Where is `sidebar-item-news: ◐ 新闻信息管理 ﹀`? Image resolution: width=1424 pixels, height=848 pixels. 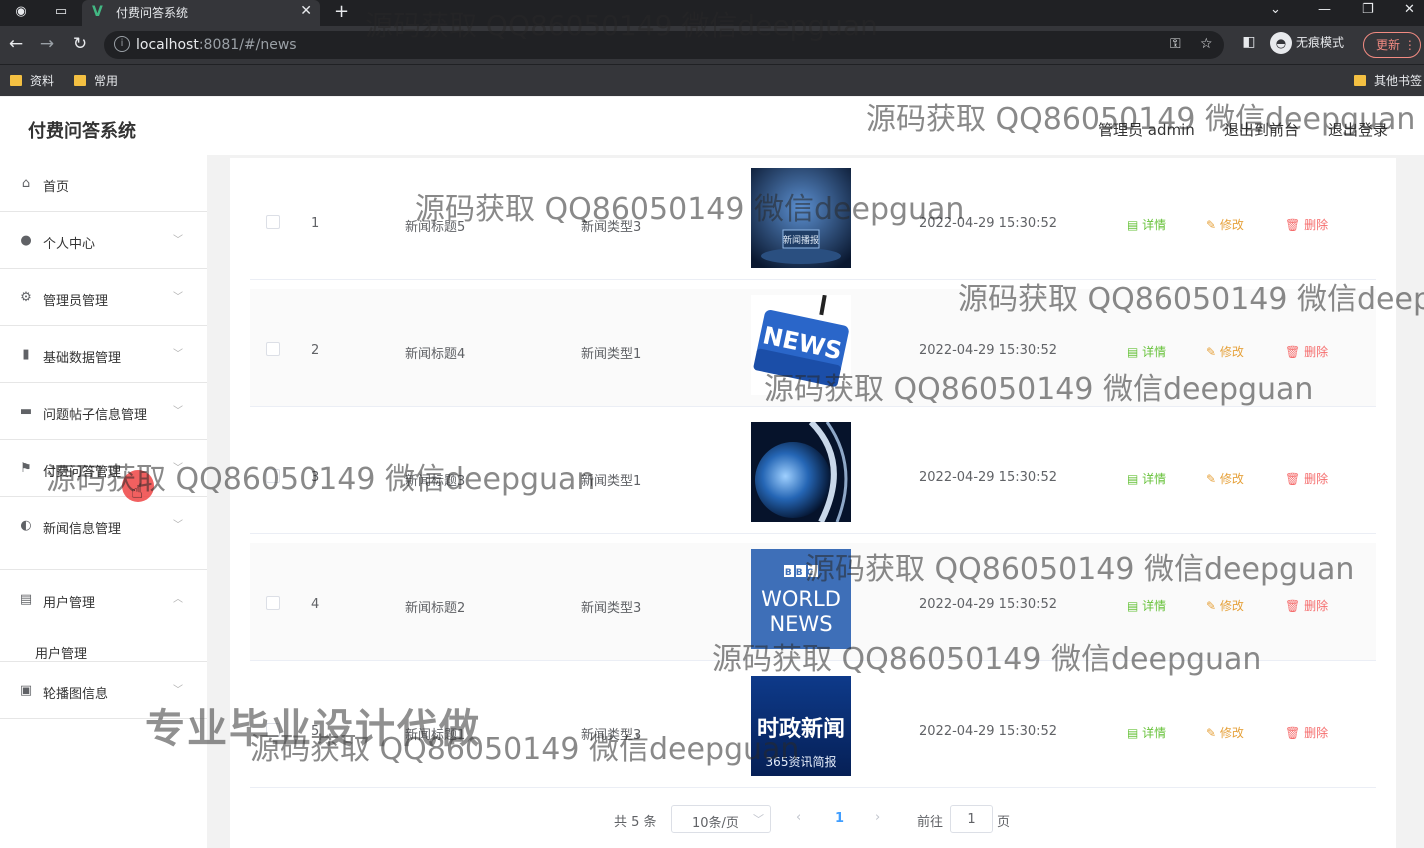 sidebar-item-news: ◐ 新闻信息管理 ﹀ is located at coordinates (103, 533).